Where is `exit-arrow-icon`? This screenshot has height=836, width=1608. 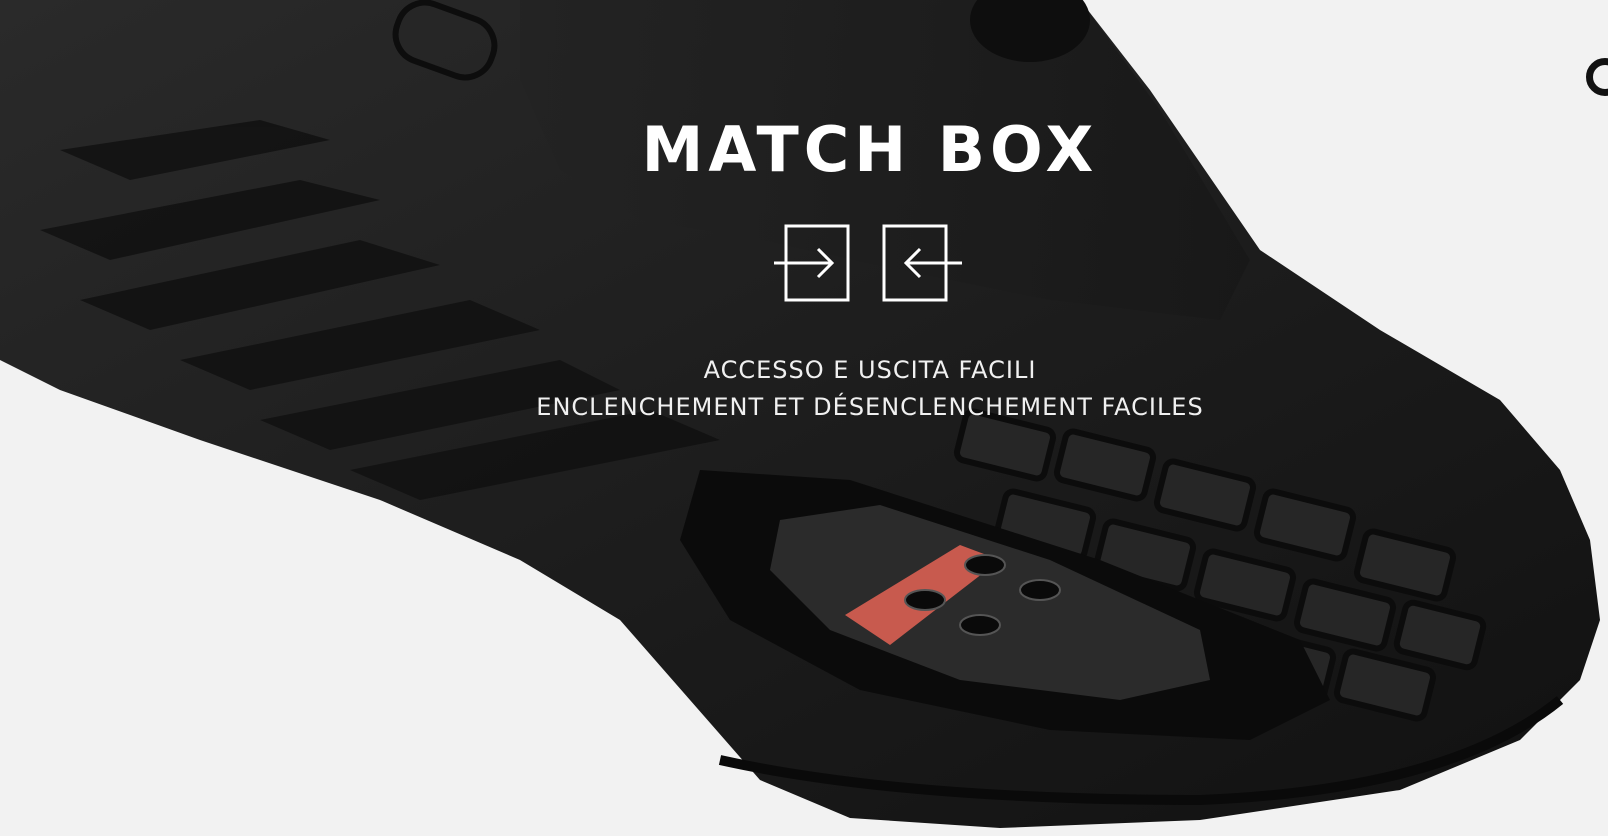
exit-arrow-icon is located at coordinates (922, 263).